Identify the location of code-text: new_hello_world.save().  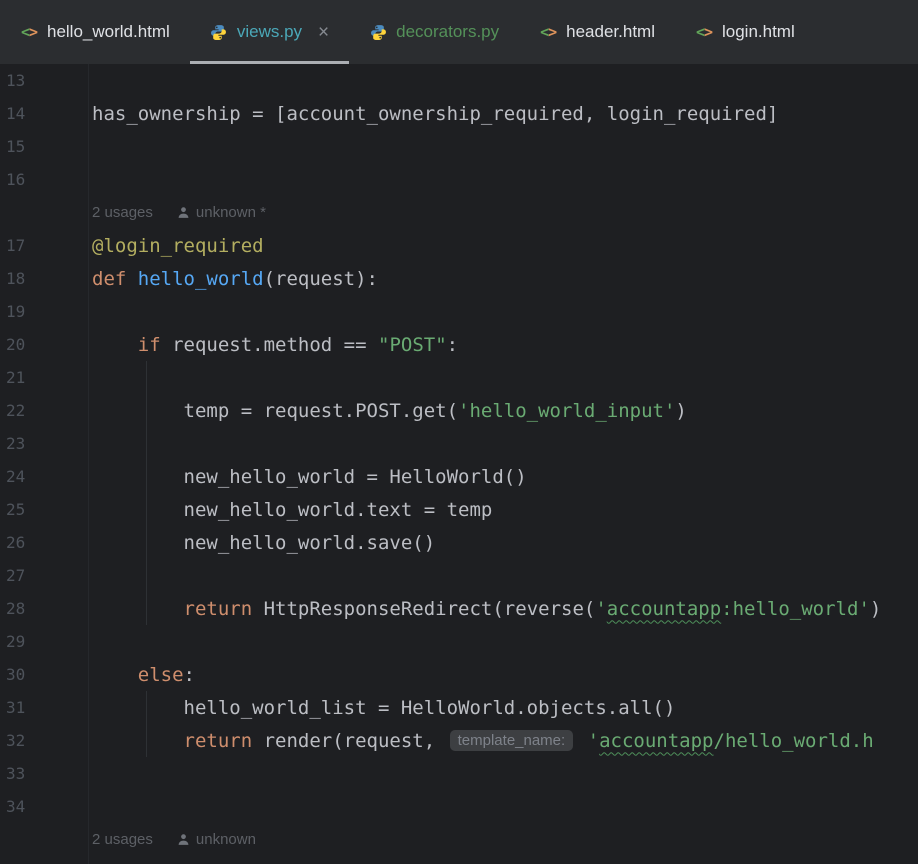
(262, 542).